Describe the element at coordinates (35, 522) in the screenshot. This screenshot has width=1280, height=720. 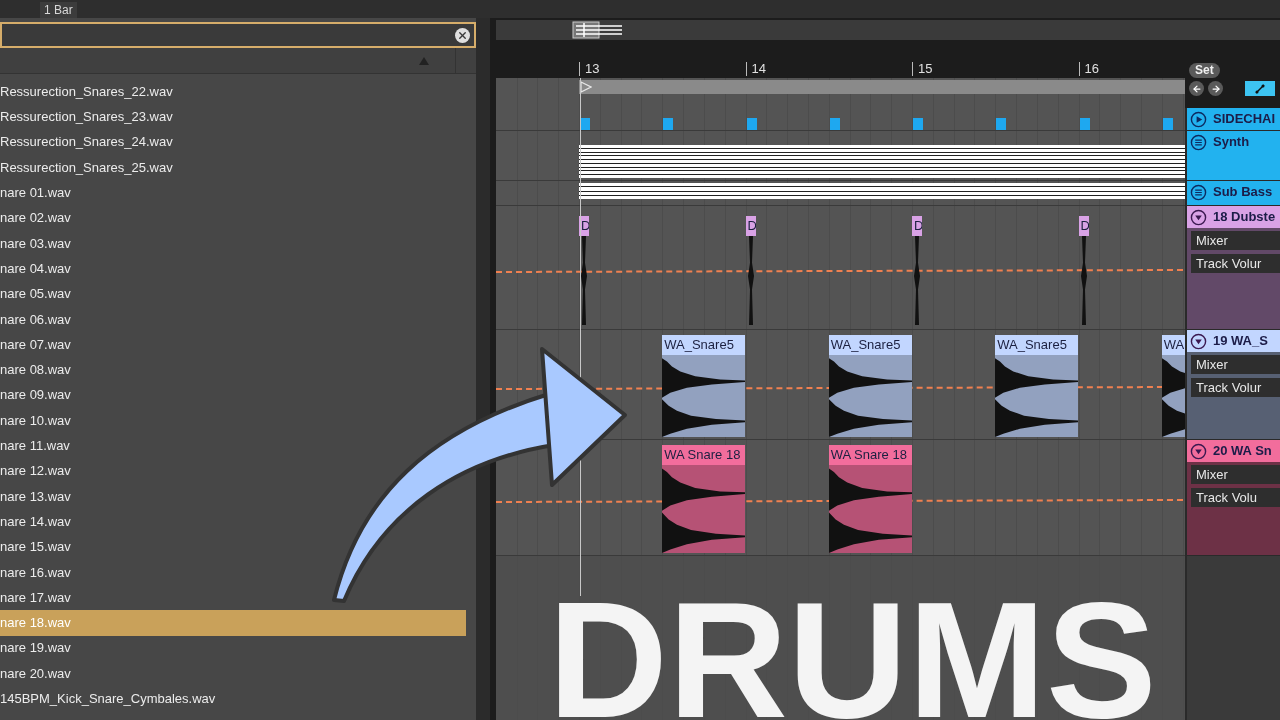
I see `file-item: nare 14.wav` at that location.